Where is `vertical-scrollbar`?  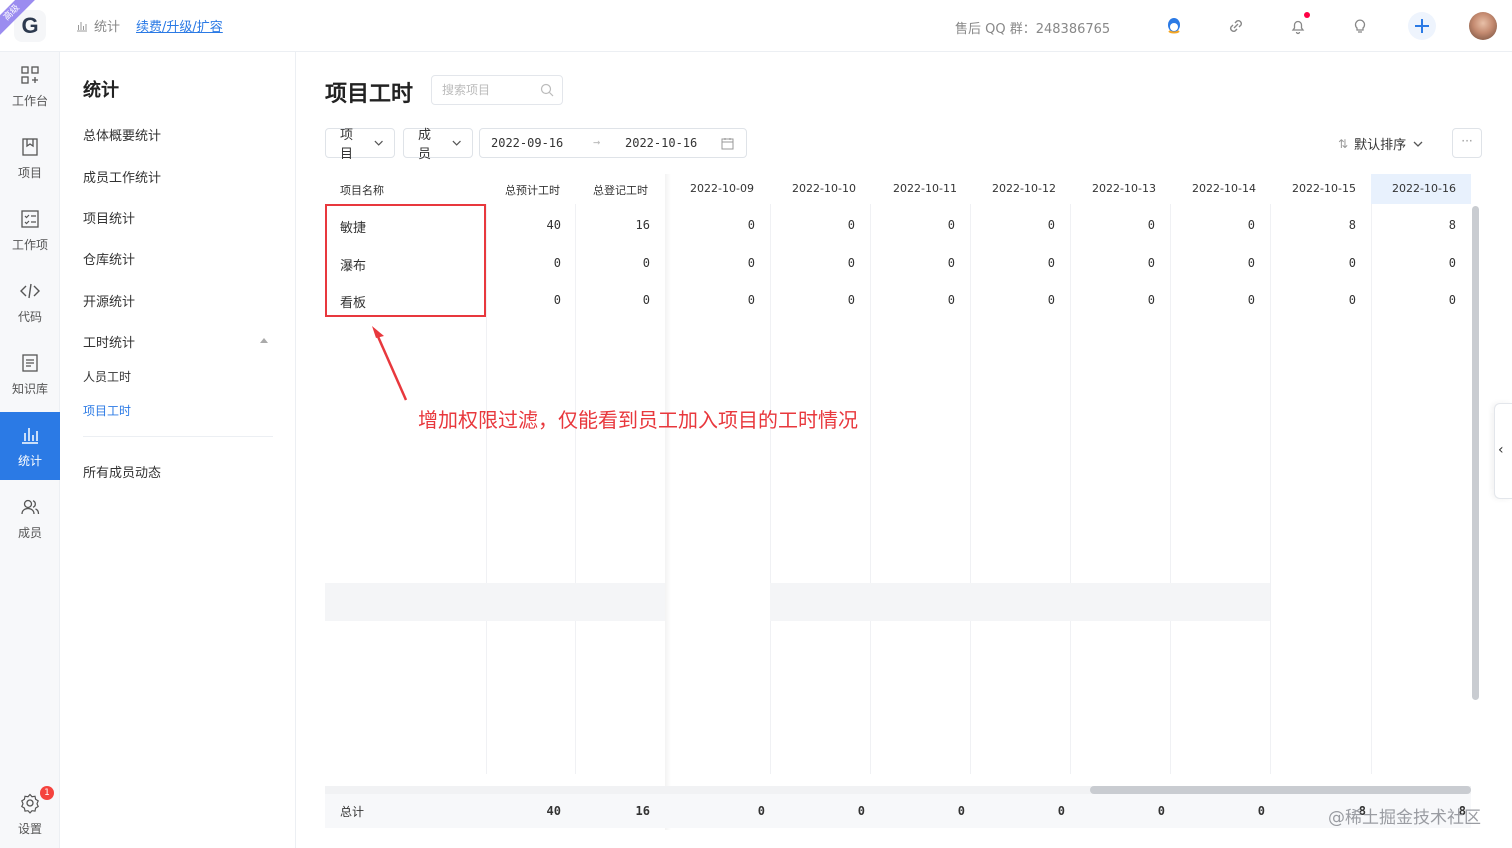
vertical-scrollbar is located at coordinates (1475, 453).